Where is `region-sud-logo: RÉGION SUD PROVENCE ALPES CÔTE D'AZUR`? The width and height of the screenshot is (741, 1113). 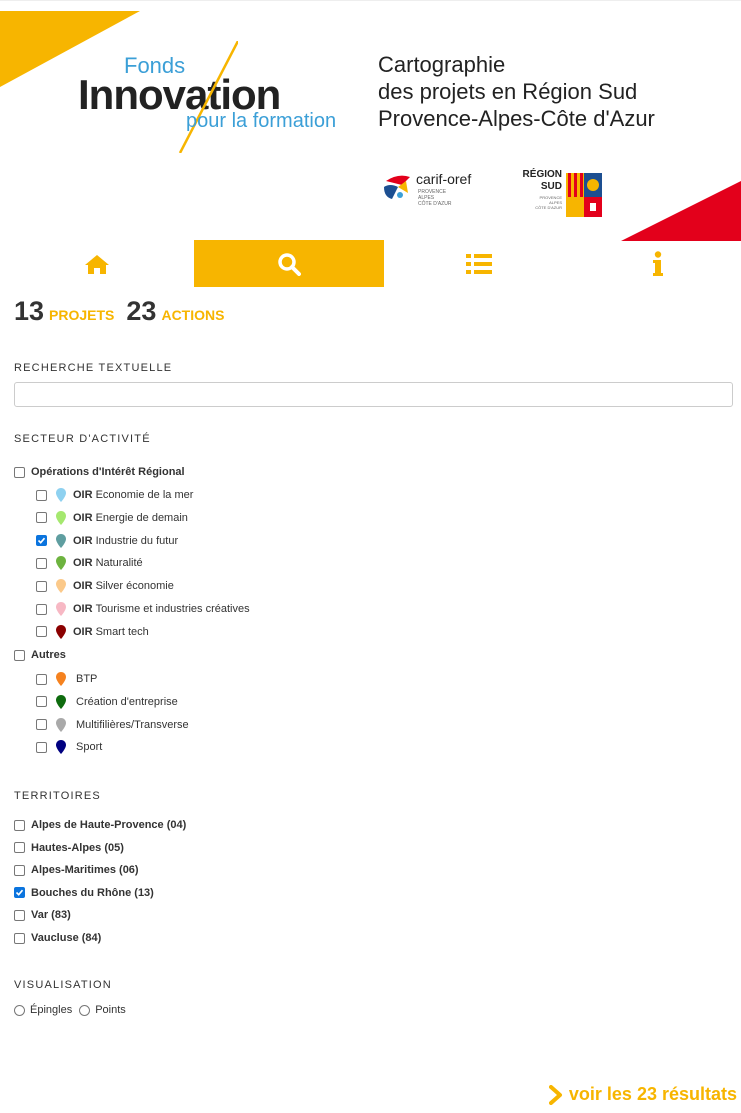 region-sud-logo: RÉGION SUD PROVENCE ALPES CÔTE D'AZUR is located at coordinates (562, 192).